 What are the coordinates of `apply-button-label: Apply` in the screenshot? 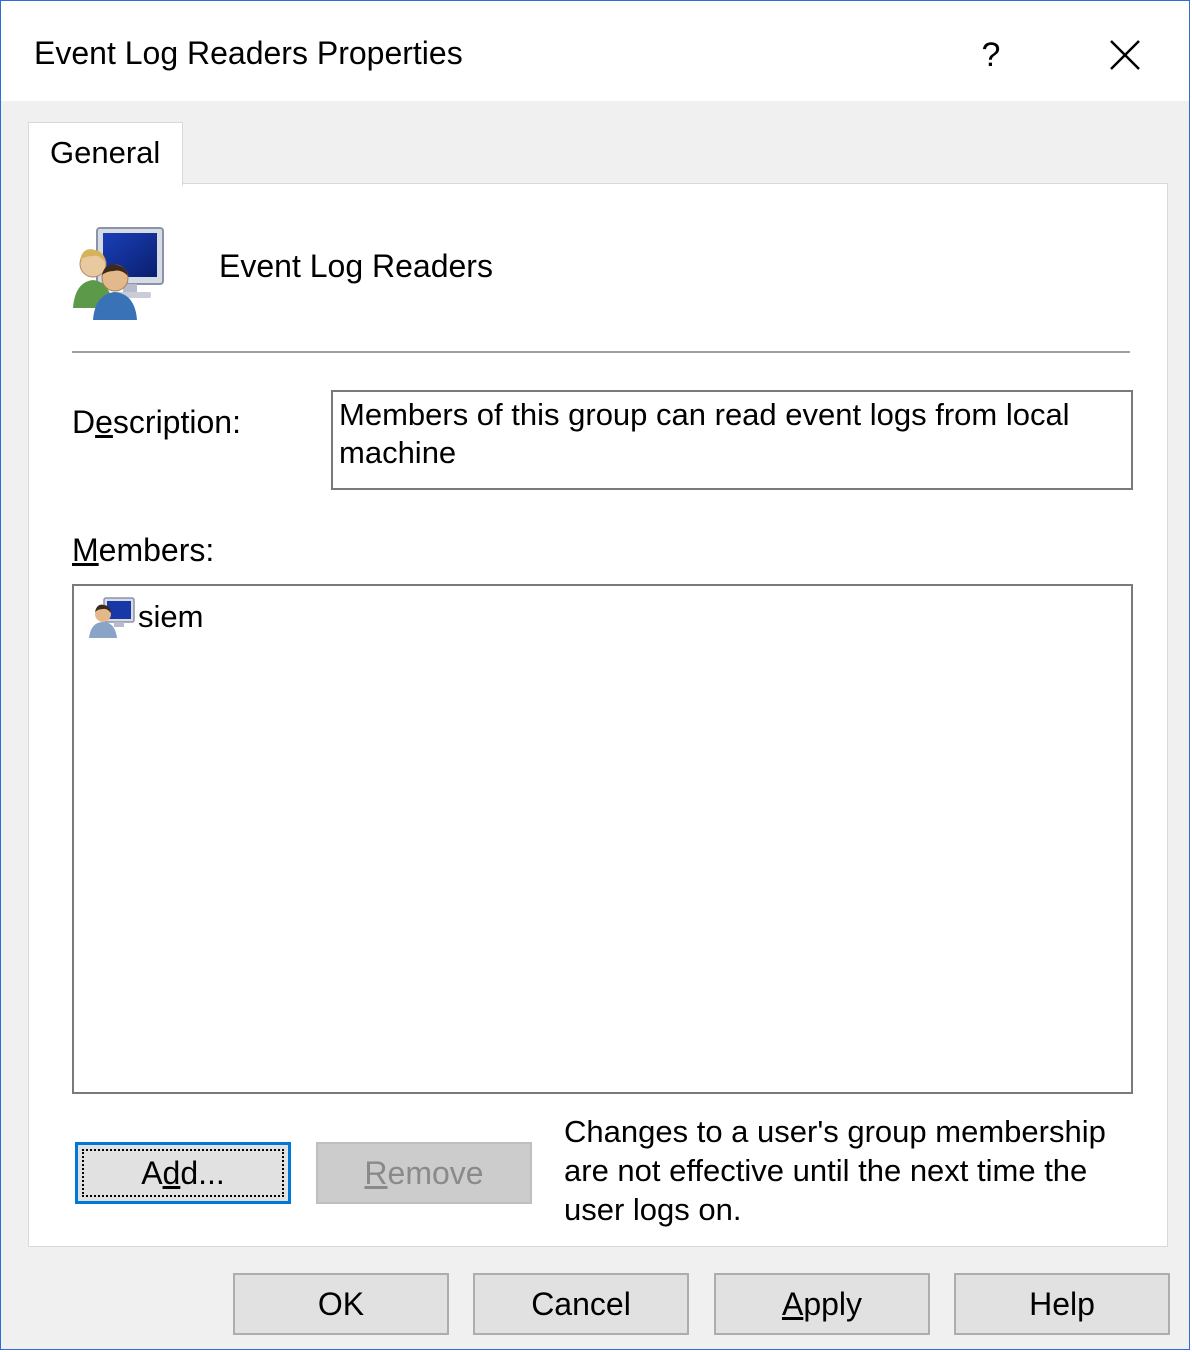 It's located at (822, 1303).